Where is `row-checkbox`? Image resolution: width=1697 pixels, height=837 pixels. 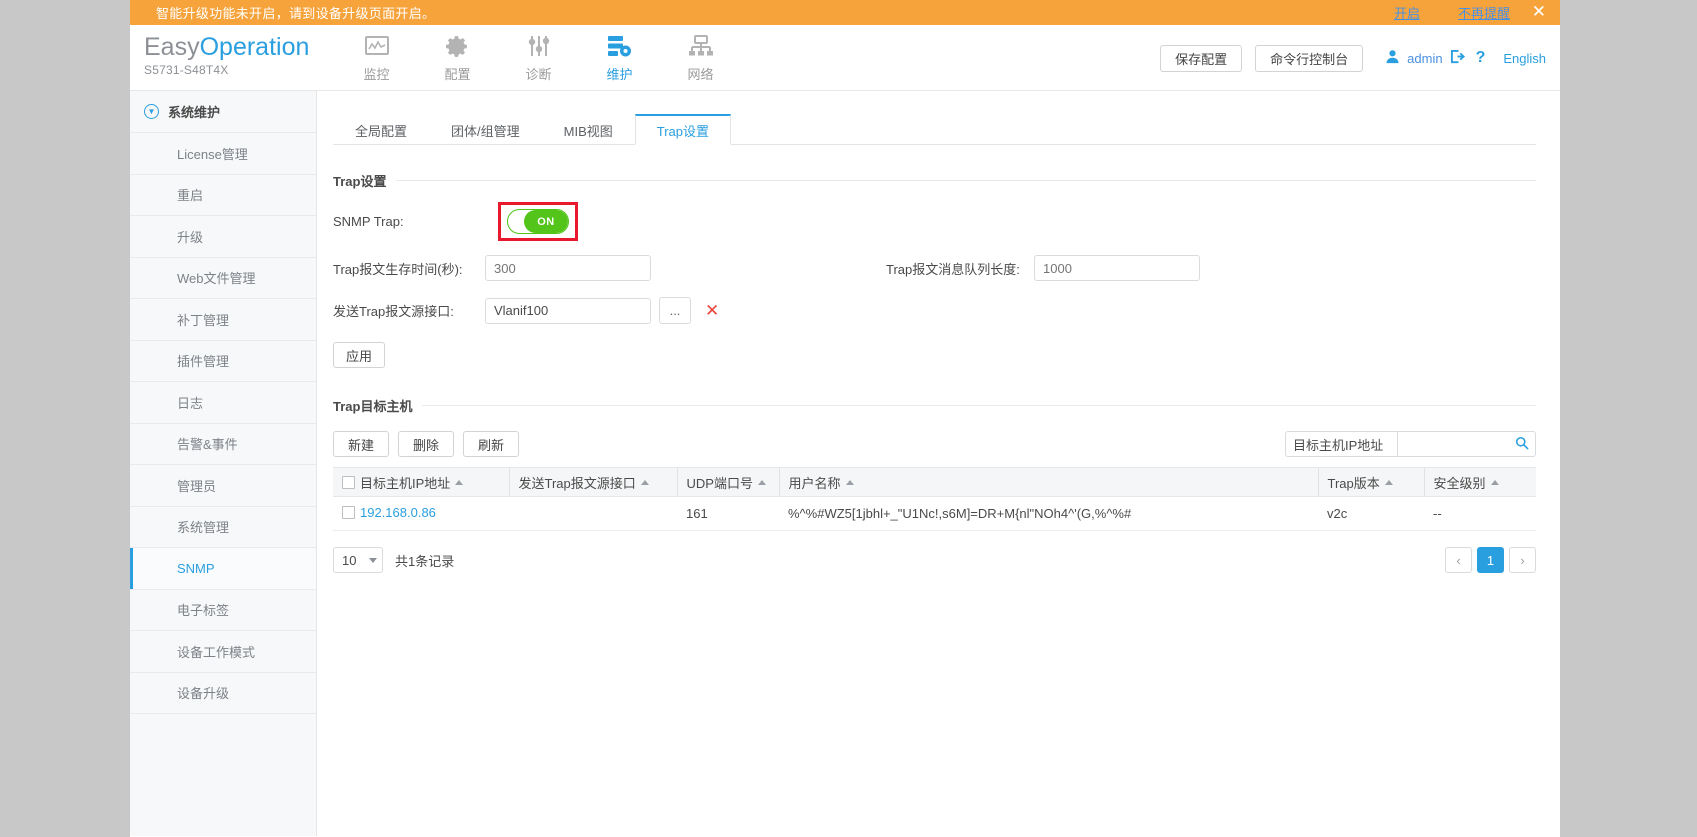
row-checkbox is located at coordinates (348, 512).